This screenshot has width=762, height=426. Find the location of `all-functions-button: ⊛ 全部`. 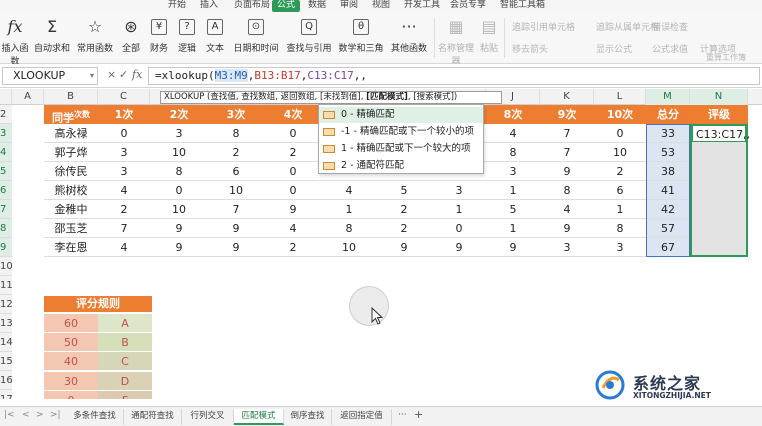

all-functions-button: ⊛ 全部 is located at coordinates (131, 38).